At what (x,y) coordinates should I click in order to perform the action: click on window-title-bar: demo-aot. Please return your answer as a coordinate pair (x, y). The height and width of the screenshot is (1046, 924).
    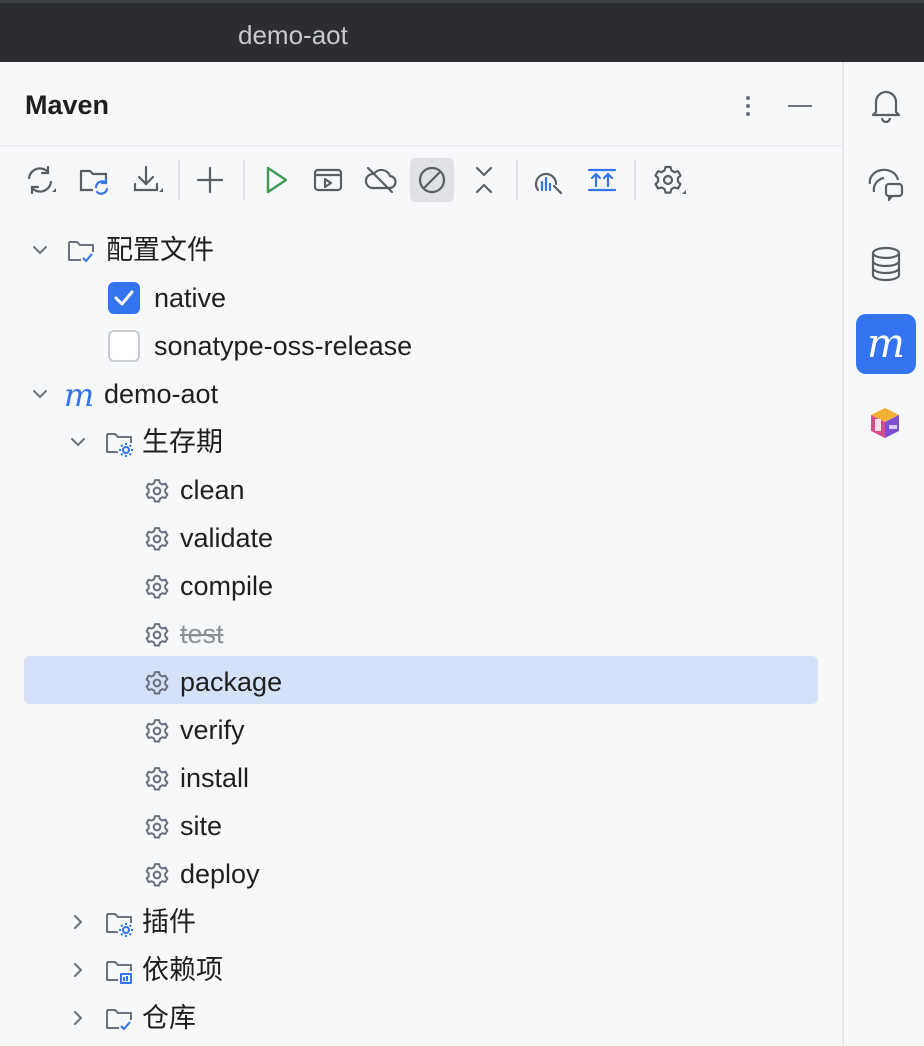
    Looking at the image, I should click on (462, 31).